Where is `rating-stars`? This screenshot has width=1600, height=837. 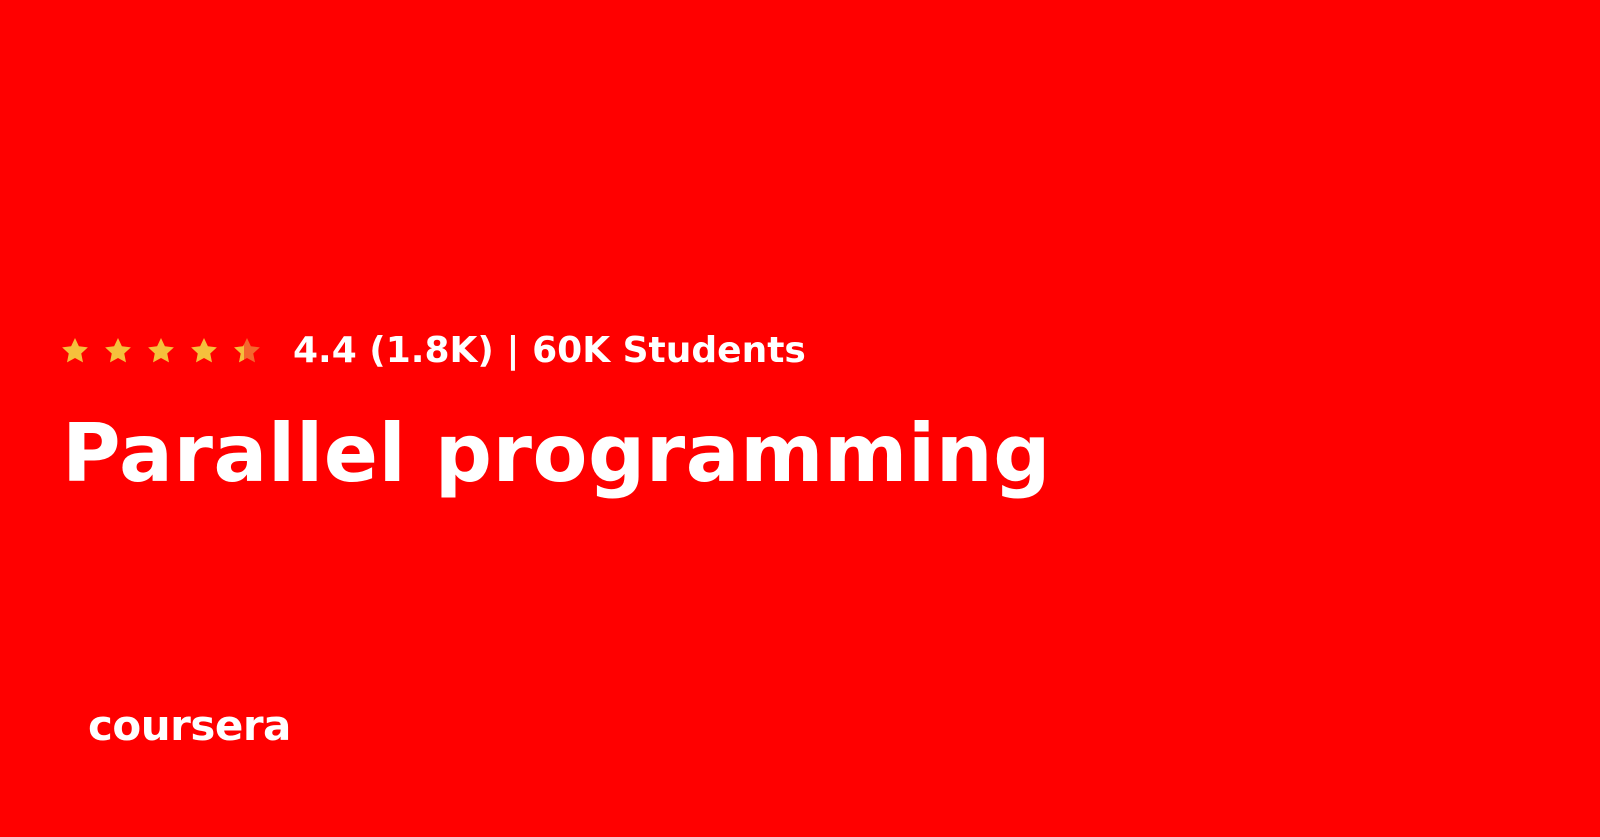 rating-stars is located at coordinates (161, 351).